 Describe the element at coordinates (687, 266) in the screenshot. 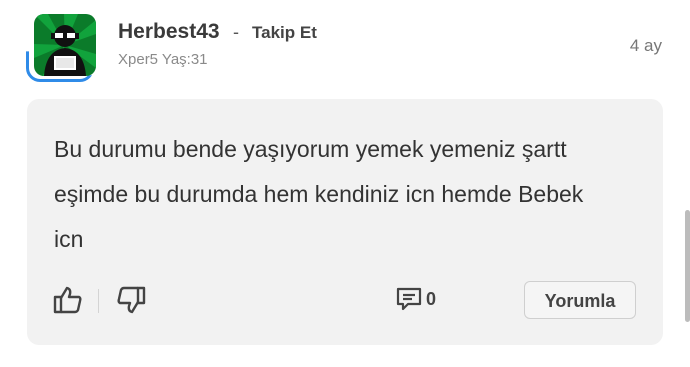

I see `scrollbar` at that location.